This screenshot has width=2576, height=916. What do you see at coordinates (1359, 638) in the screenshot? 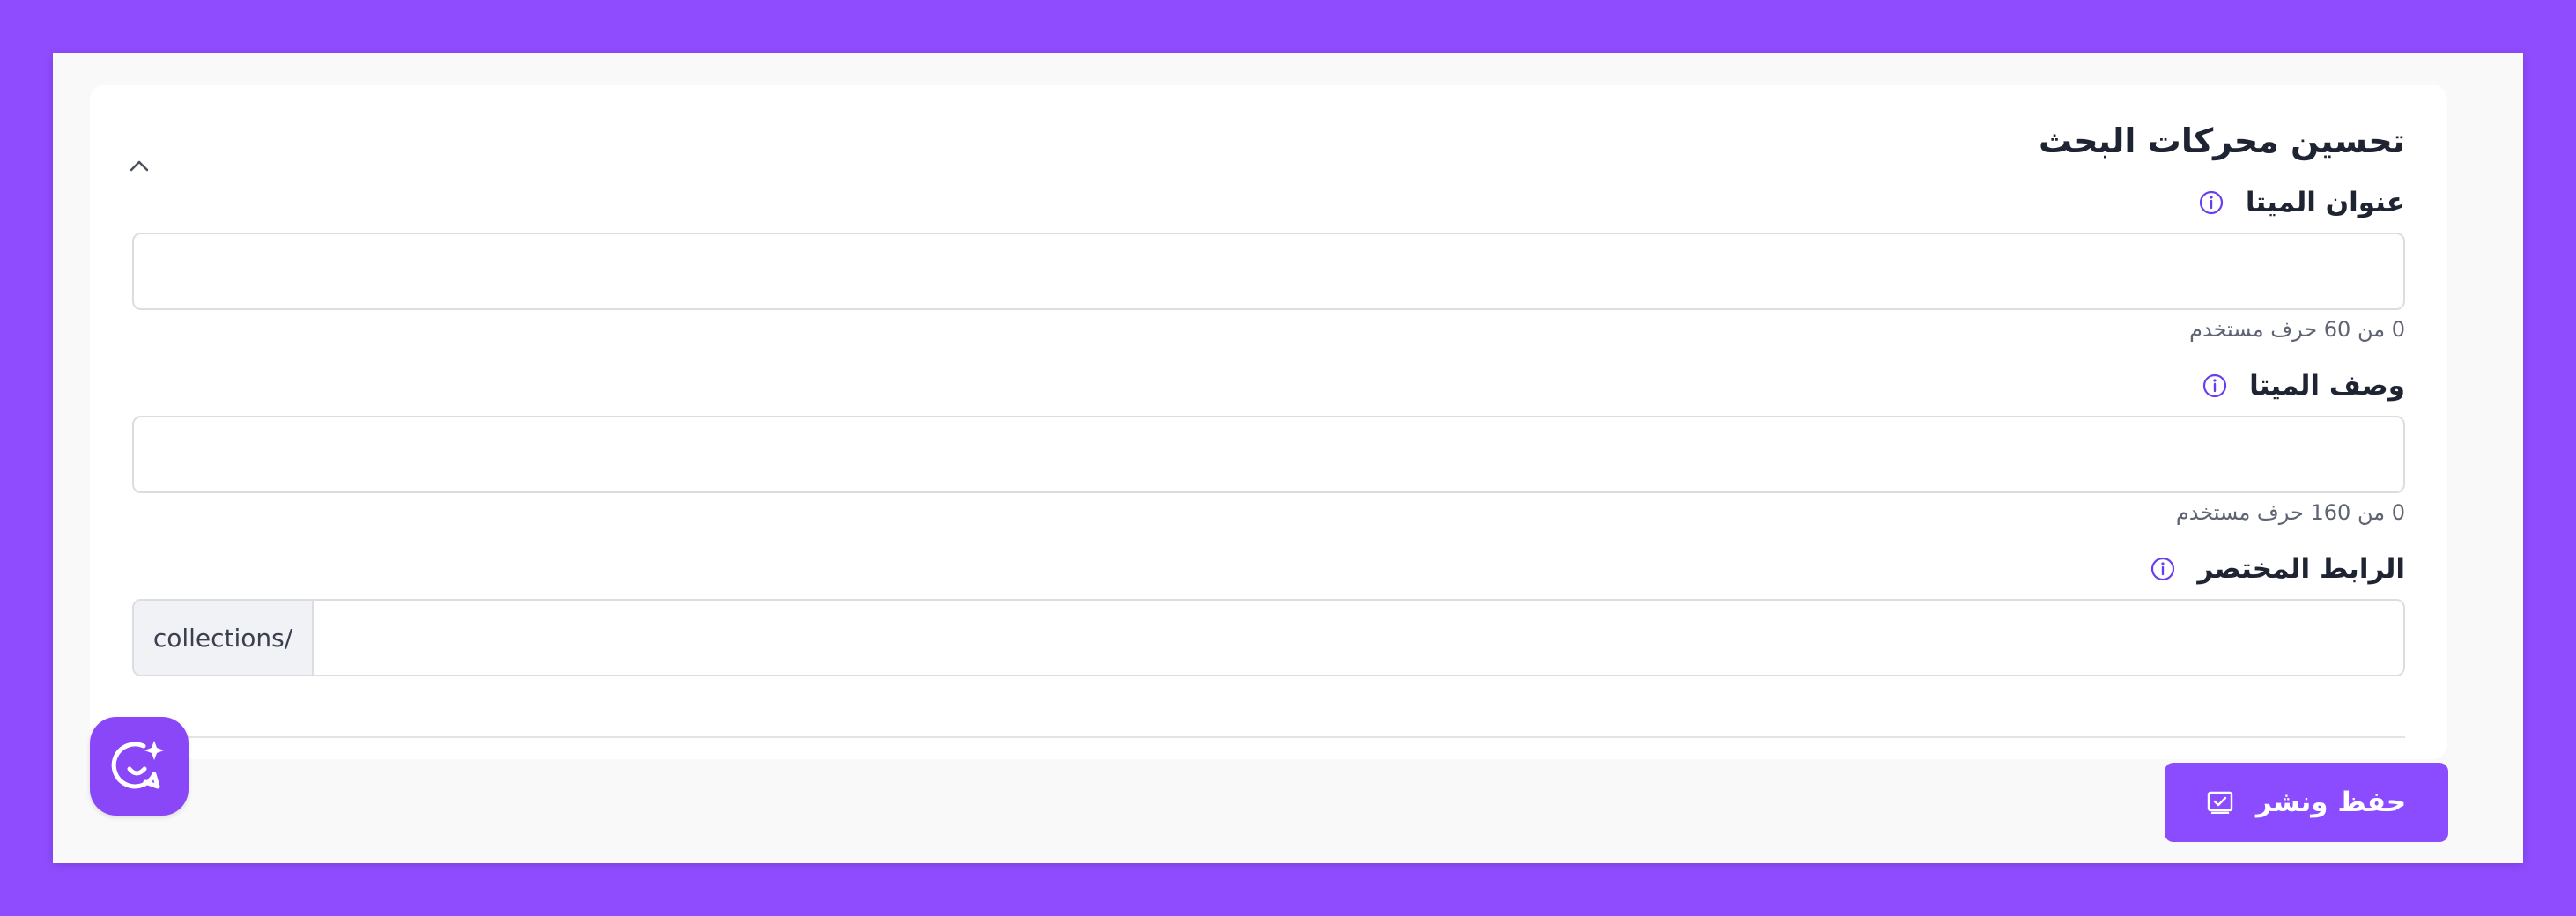
I see `slug-input` at bounding box center [1359, 638].